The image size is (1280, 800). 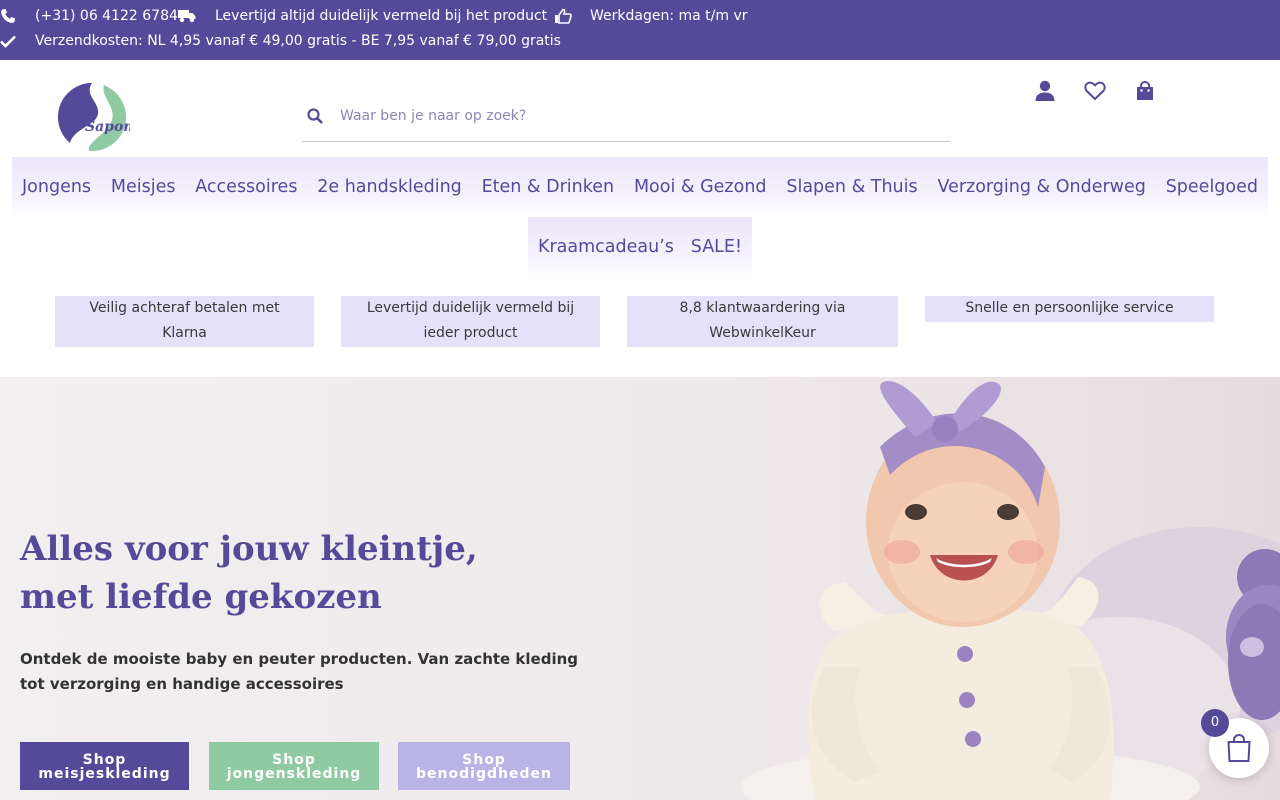 I want to click on nav-mooi-gezond: Mooi & Gezond, so click(x=700, y=187).